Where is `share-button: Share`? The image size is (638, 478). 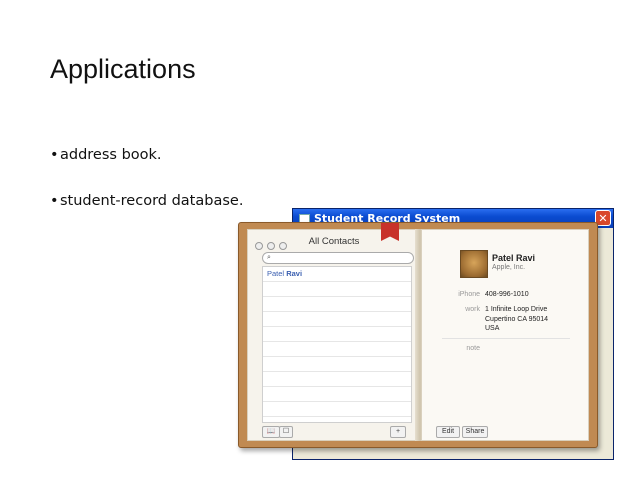
share-button: Share is located at coordinates (475, 432).